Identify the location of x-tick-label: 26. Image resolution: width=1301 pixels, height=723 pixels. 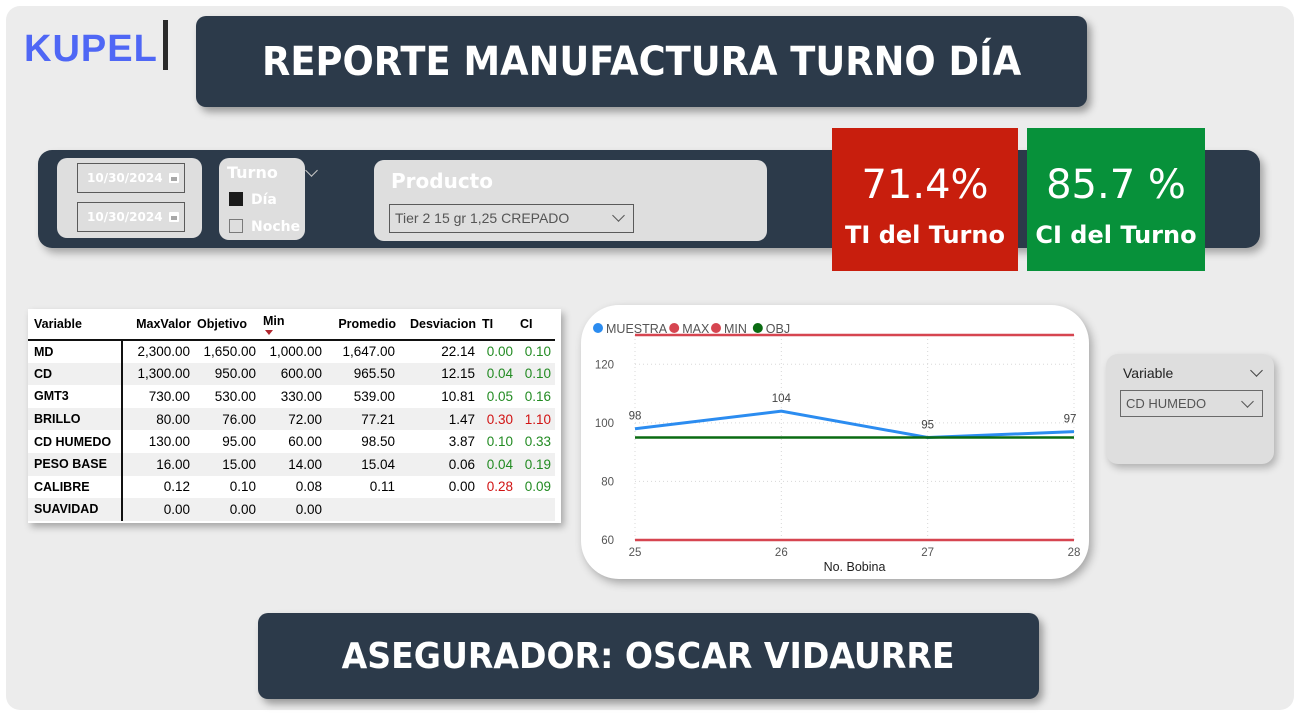
(781, 553).